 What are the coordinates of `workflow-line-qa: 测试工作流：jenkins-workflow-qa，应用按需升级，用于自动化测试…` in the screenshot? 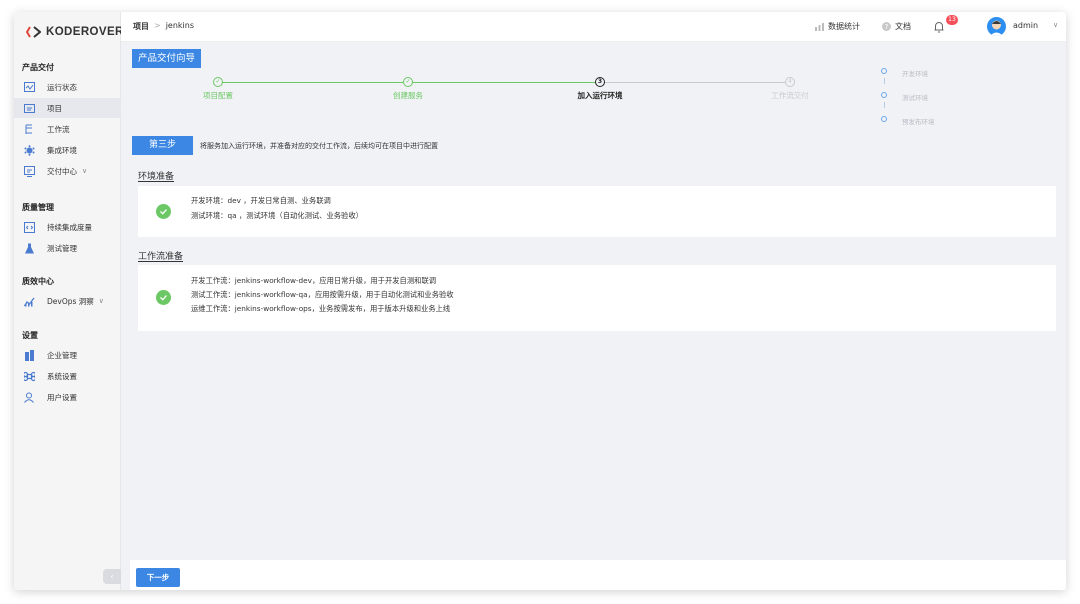 It's located at (322, 294).